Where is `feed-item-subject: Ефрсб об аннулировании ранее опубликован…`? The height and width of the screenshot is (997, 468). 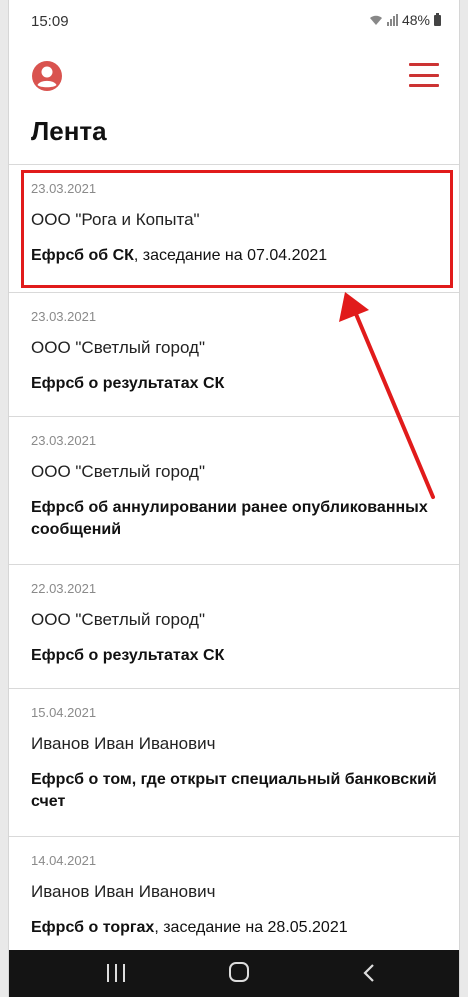
feed-item-subject: Ефрсб об аннулировании ранее опубликован… is located at coordinates (234, 519).